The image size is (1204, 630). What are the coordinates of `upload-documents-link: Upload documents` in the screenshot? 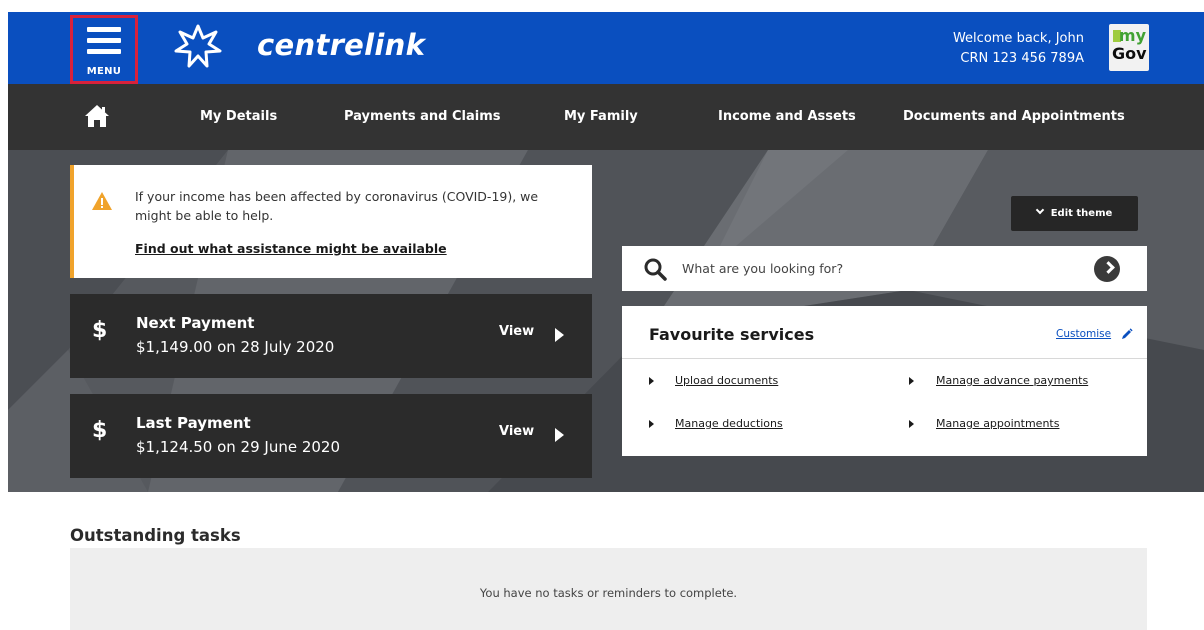 It's located at (726, 380).